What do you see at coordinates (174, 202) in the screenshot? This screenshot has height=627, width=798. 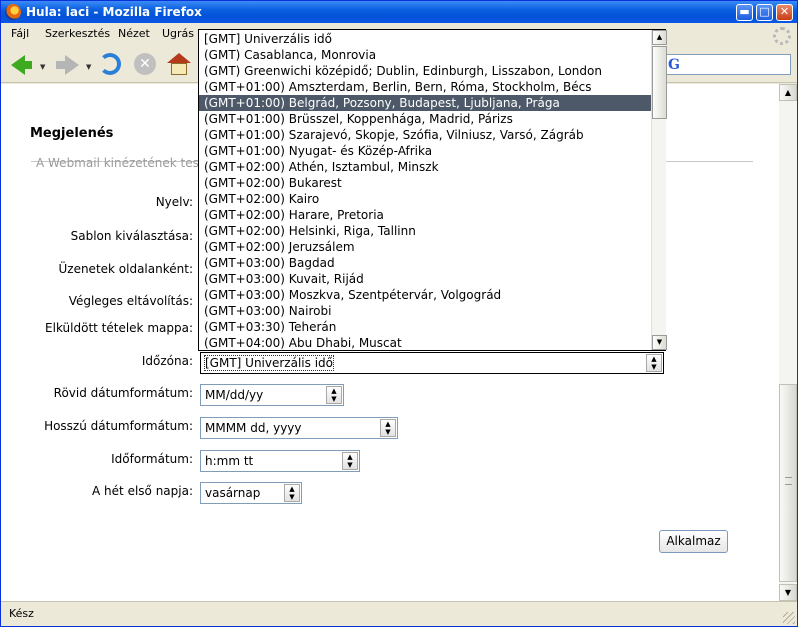 I see `language-label: Nyelv:` at bounding box center [174, 202].